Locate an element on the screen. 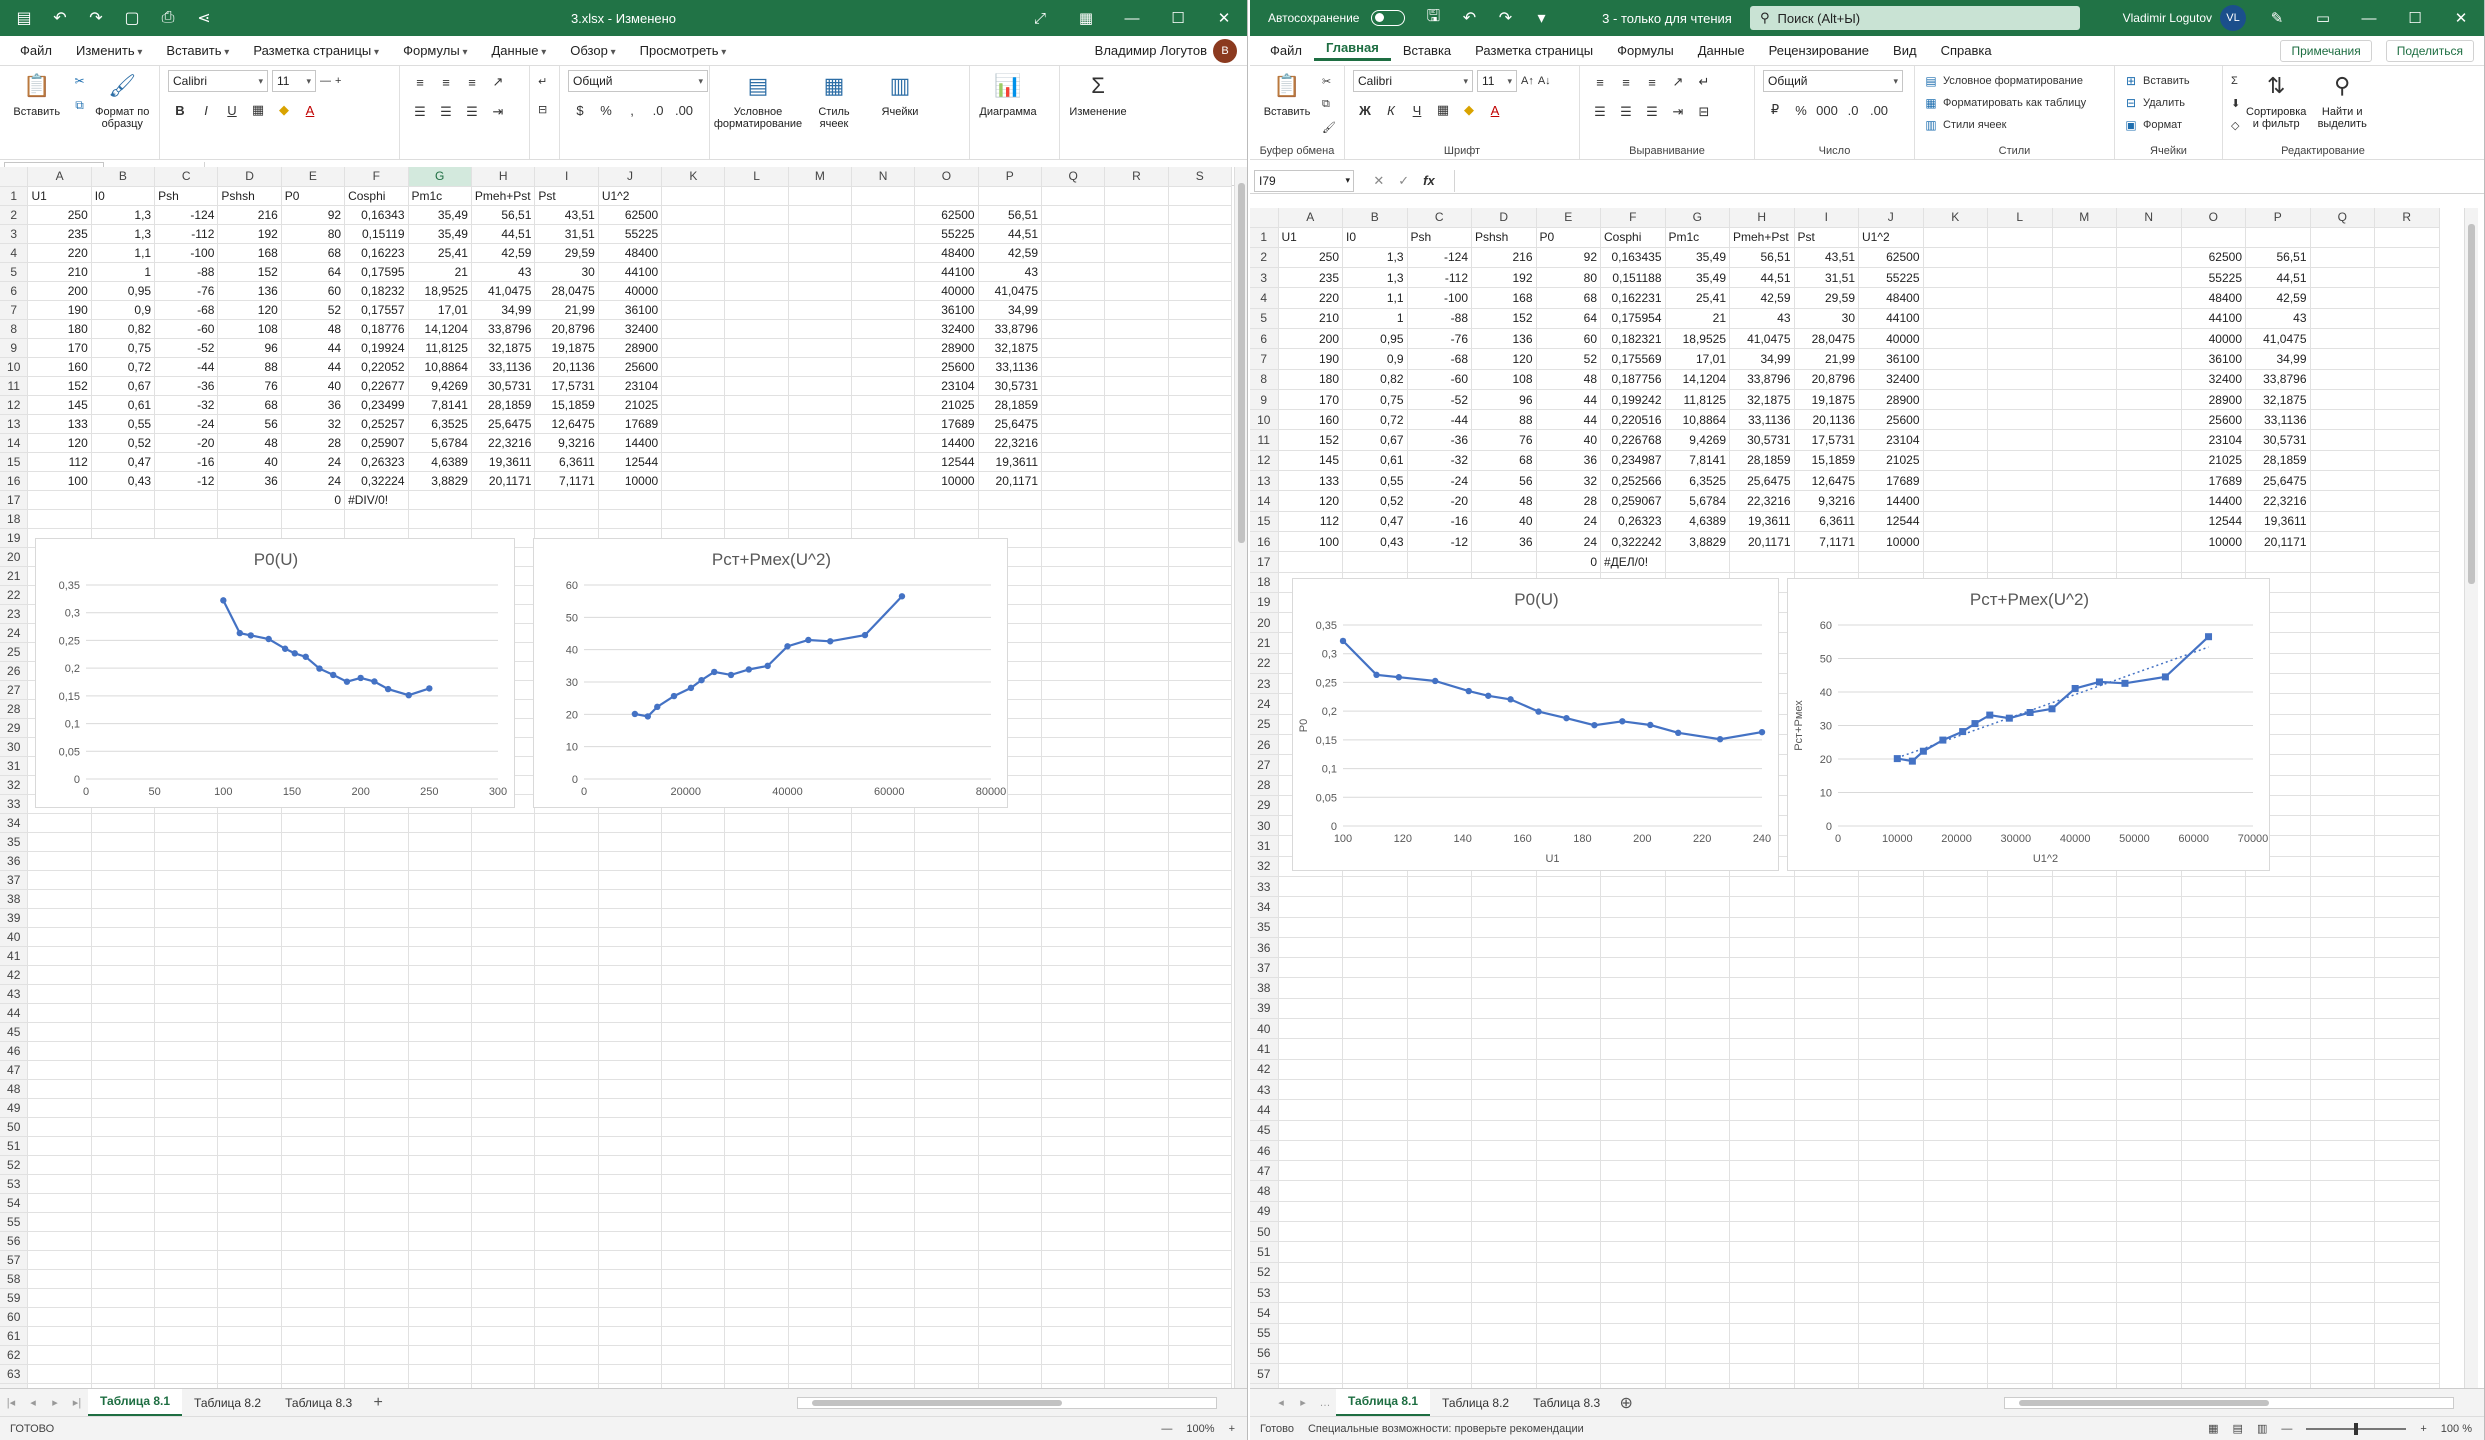 This screenshot has height=1440, width=2485. cell: 41,0475 is located at coordinates (503, 291).